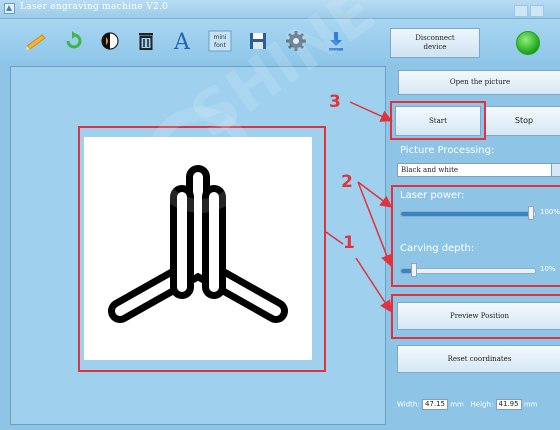  I want to click on window-title: Laser engraving machine V2.0, so click(94, 7).